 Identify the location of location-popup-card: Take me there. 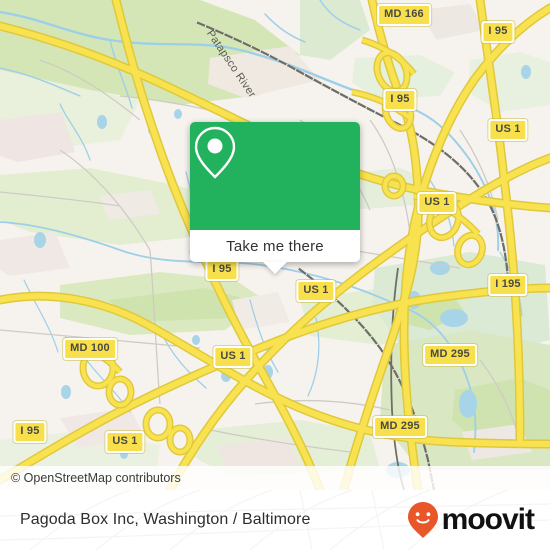
(275, 192).